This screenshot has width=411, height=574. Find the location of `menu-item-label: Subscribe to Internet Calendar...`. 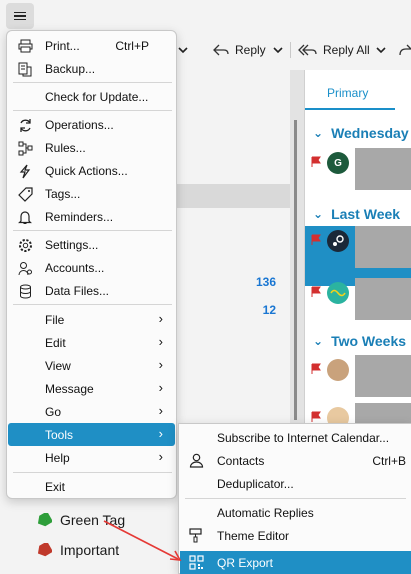

menu-item-label: Subscribe to Internet Calendar... is located at coordinates (303, 438).